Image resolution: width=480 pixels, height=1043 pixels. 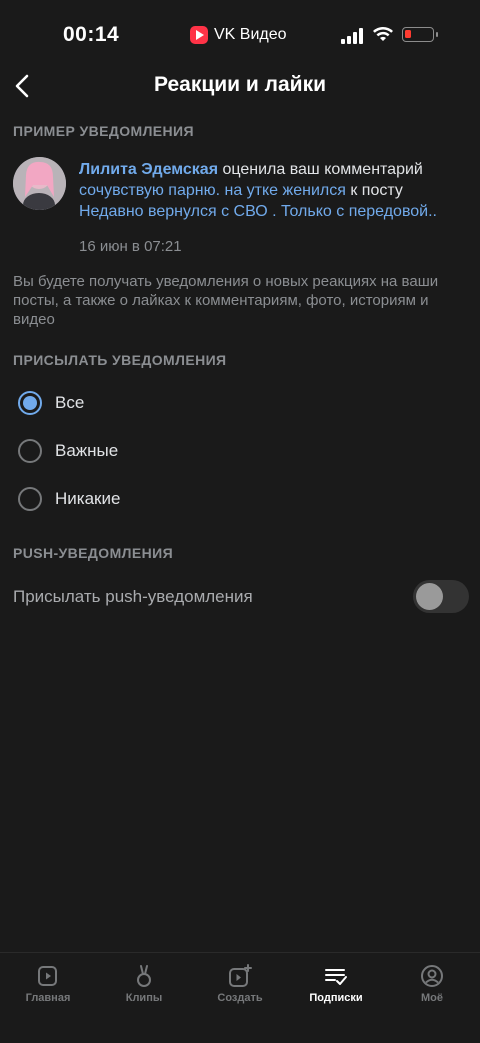 What do you see at coordinates (437, 34) in the screenshot?
I see `battery-cap` at bounding box center [437, 34].